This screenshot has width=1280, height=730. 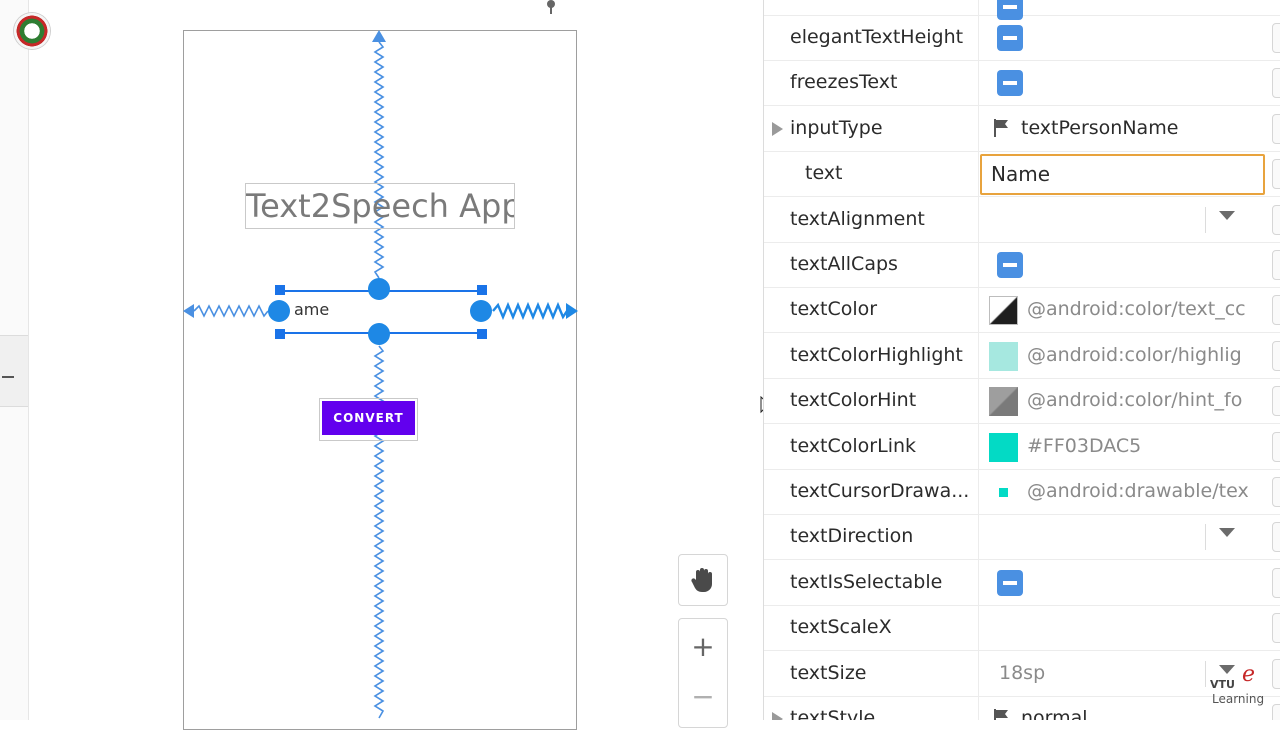 I want to click on attribute-value-cell: @android:color/hint_fo, so click(x=1123, y=401).